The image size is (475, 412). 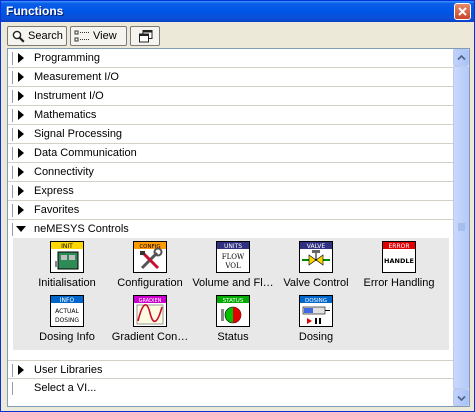 What do you see at coordinates (18, 36) in the screenshot?
I see `search-icon` at bounding box center [18, 36].